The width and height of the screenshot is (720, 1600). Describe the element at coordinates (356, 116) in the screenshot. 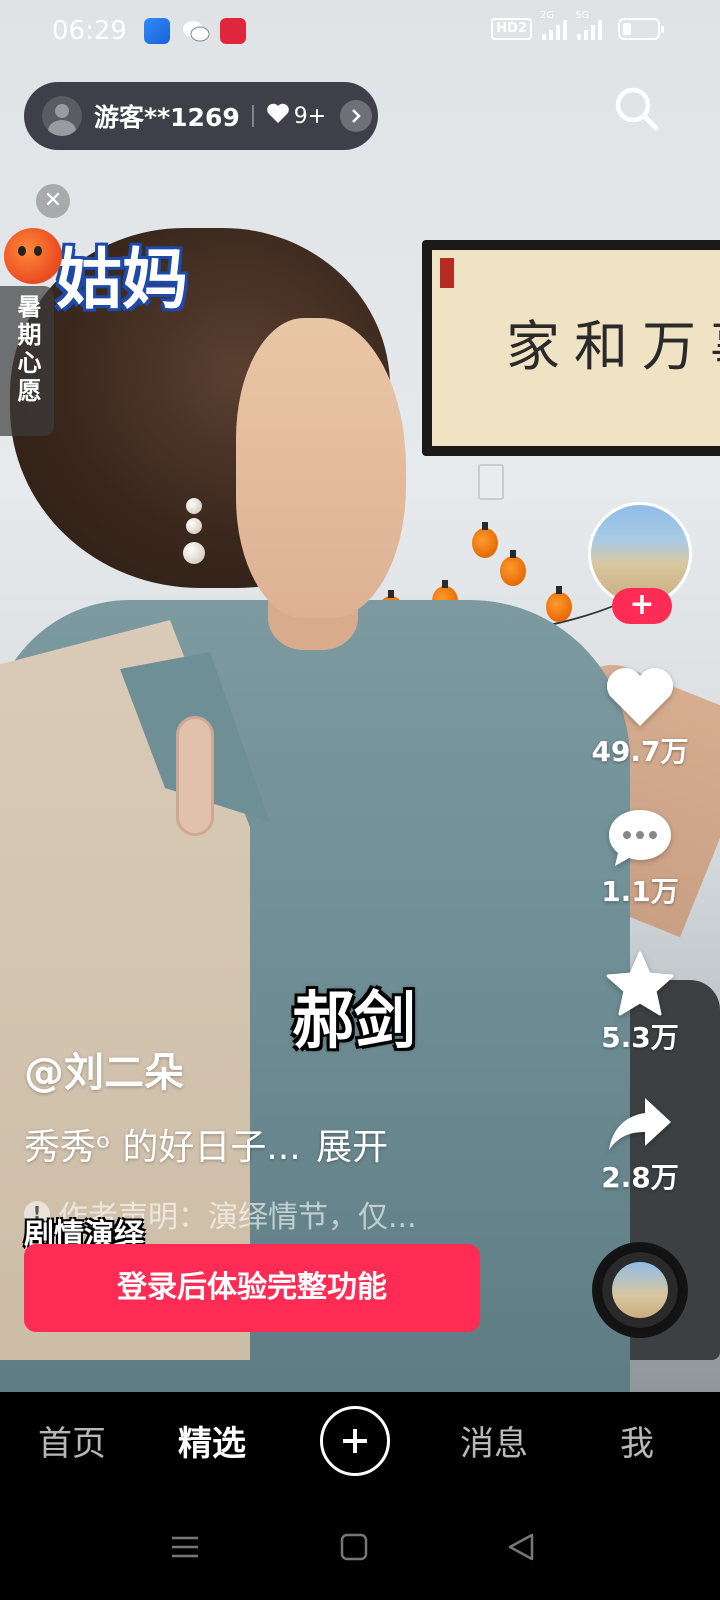

I see `chevron-right-icon` at that location.